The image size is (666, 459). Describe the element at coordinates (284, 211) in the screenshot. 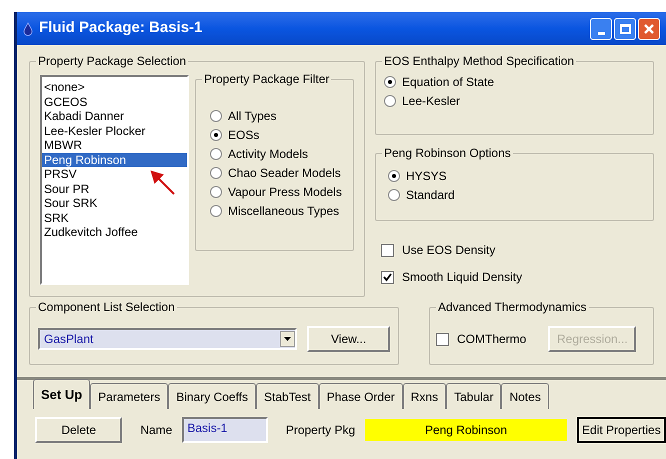

I see `radio-label: Miscellaneous Types` at that location.